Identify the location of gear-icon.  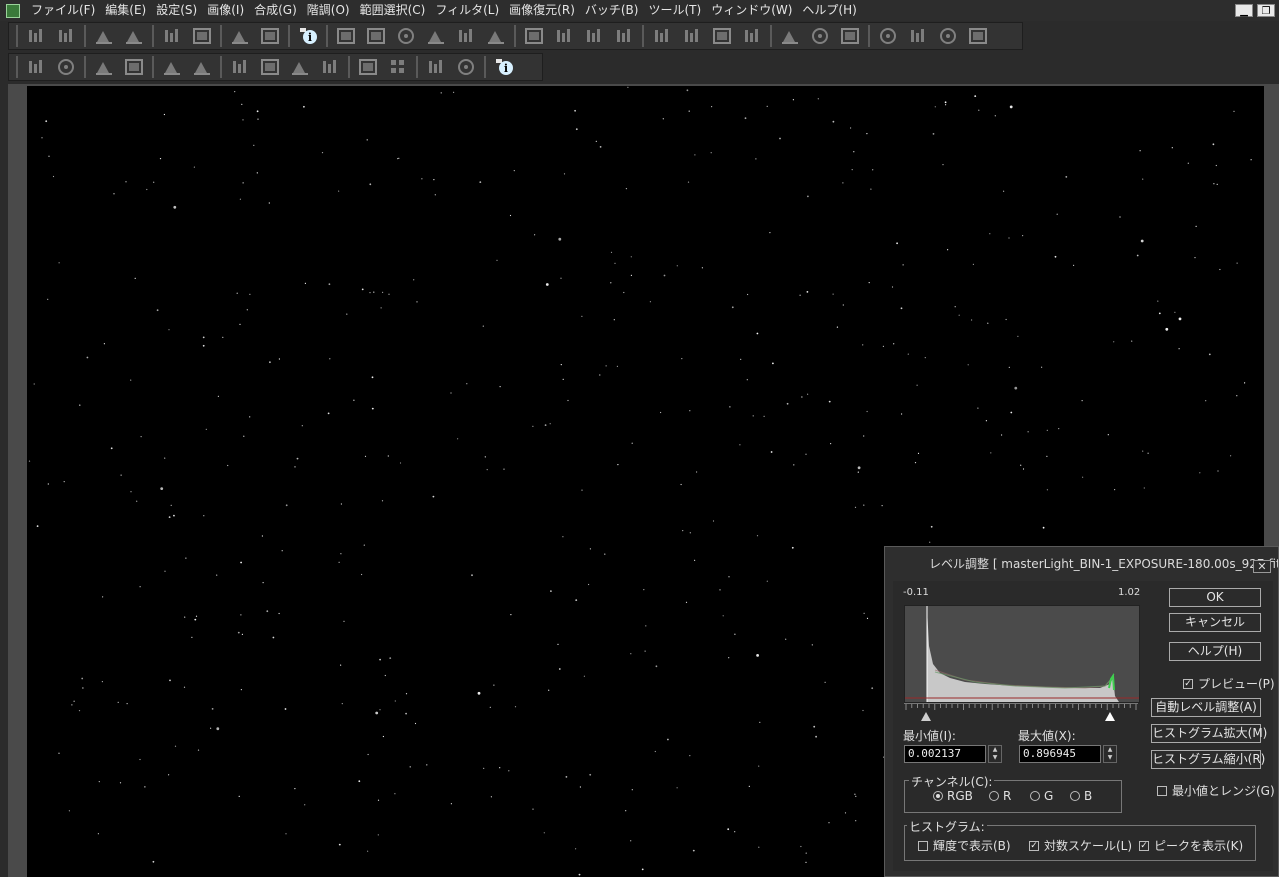
(466, 36).